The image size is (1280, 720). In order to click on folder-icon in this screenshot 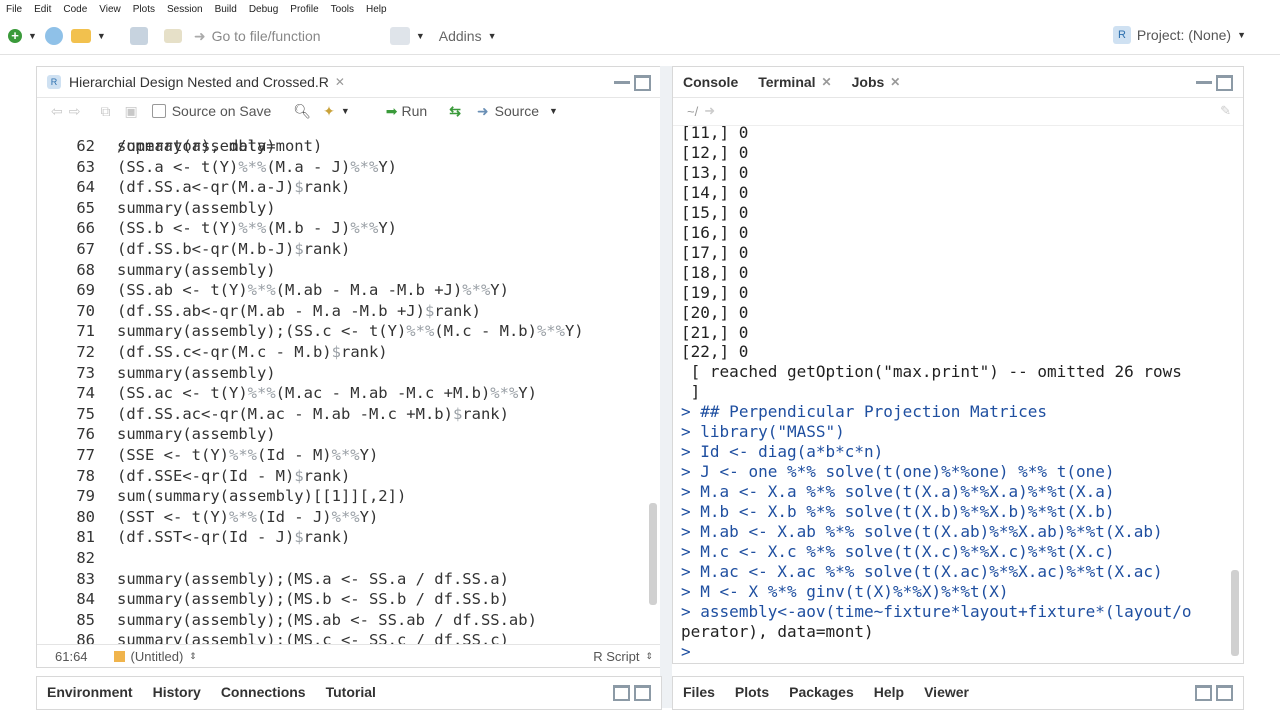, I will do `click(80, 36)`.